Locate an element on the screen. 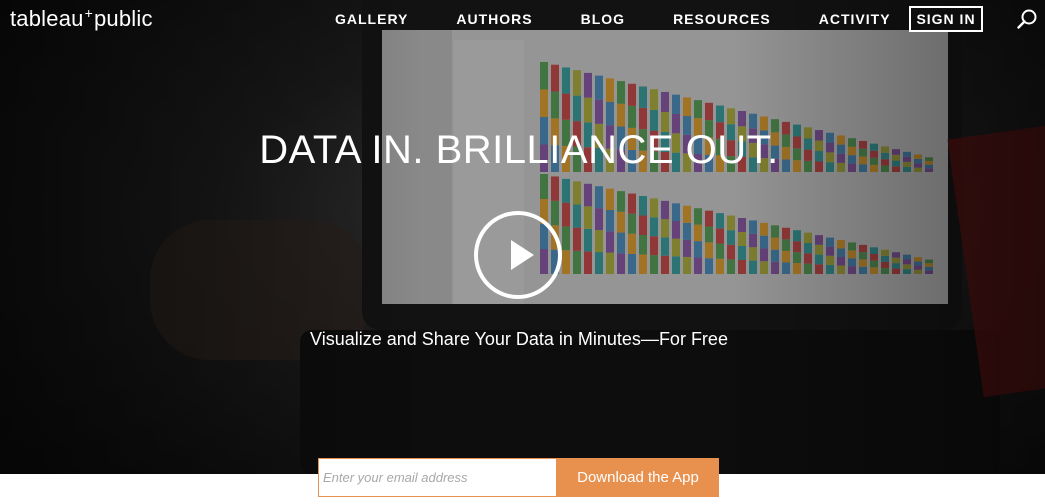 This screenshot has width=1045, height=504. logo-text-left: tableau is located at coordinates (47, 18).